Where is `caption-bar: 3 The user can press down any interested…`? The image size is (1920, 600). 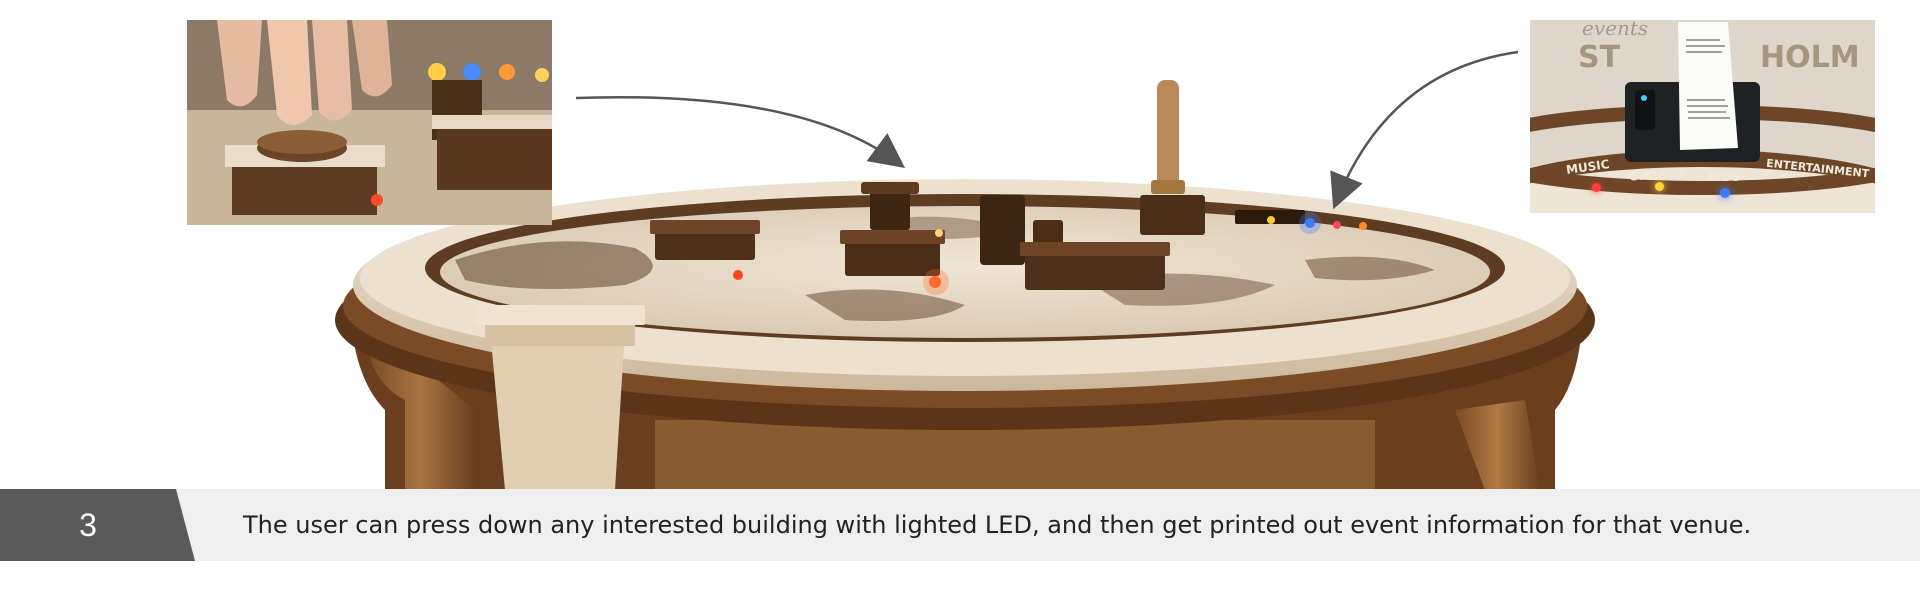
caption-bar: 3 The user can press down any interested… is located at coordinates (960, 525).